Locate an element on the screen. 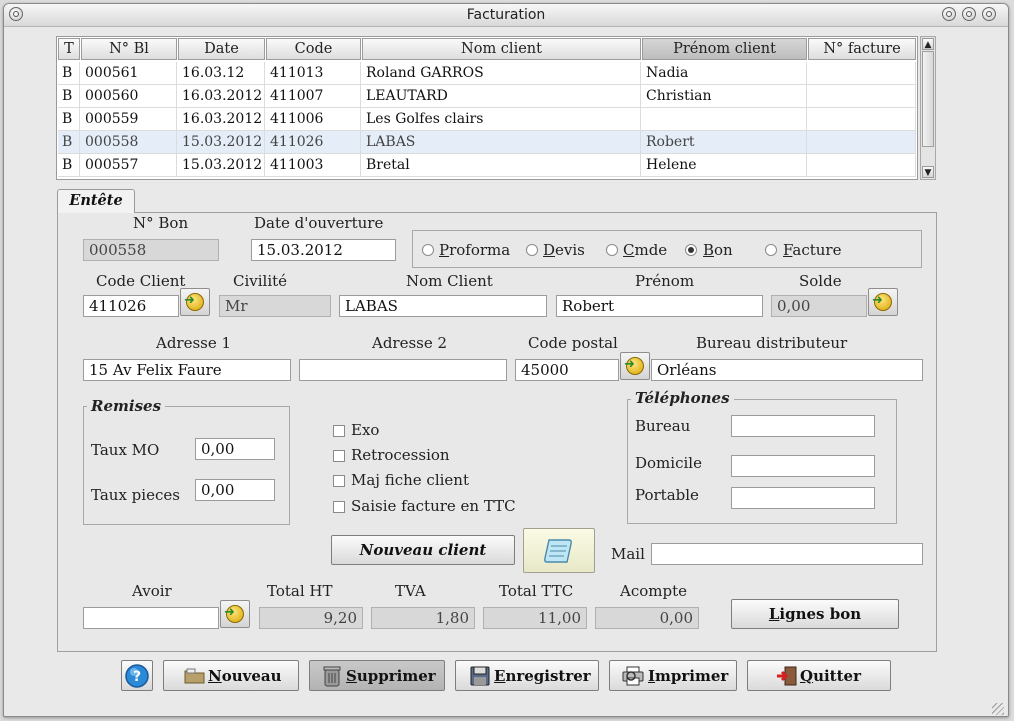 This screenshot has height=721, width=1014. cell-num-facture is located at coordinates (862, 96).